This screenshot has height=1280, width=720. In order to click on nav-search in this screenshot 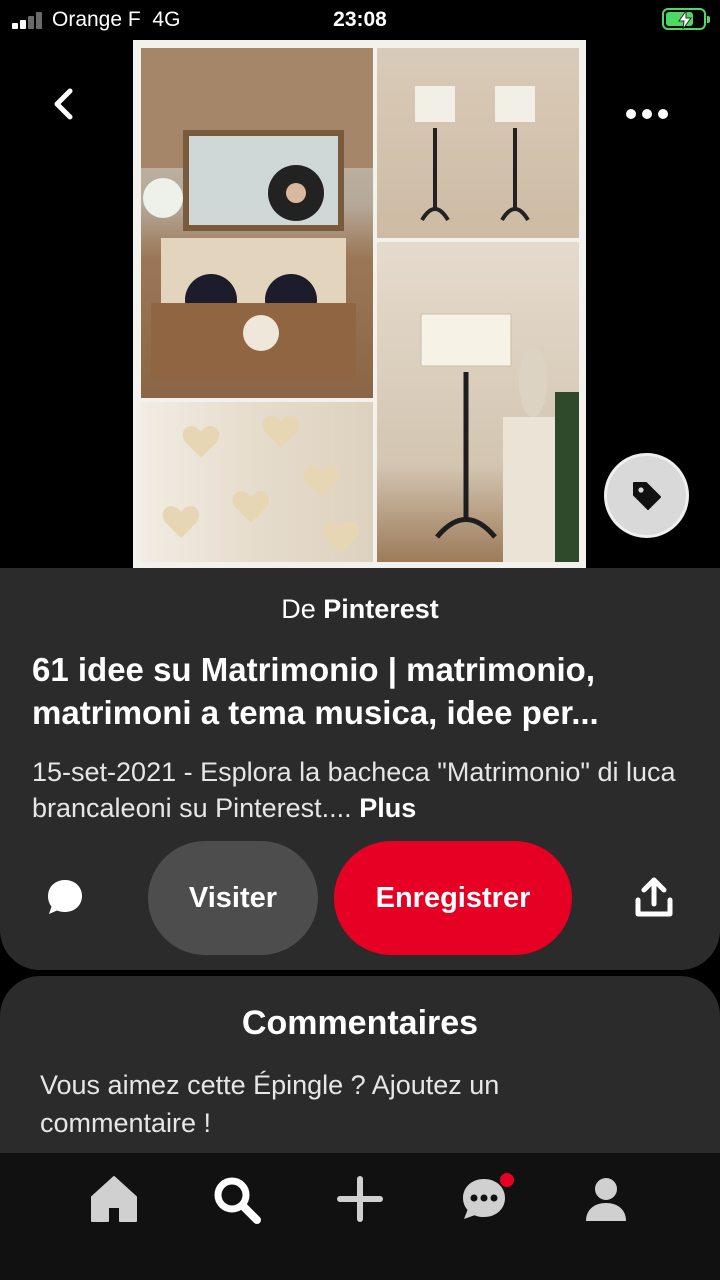, I will do `click(236, 1199)`.